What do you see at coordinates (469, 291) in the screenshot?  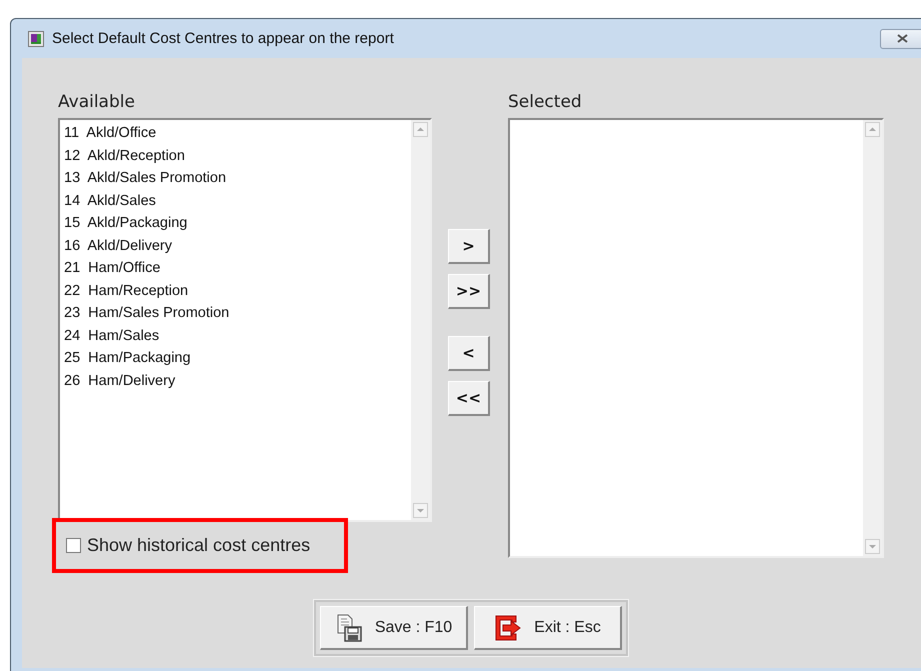 I see `add-button: >>` at bounding box center [469, 291].